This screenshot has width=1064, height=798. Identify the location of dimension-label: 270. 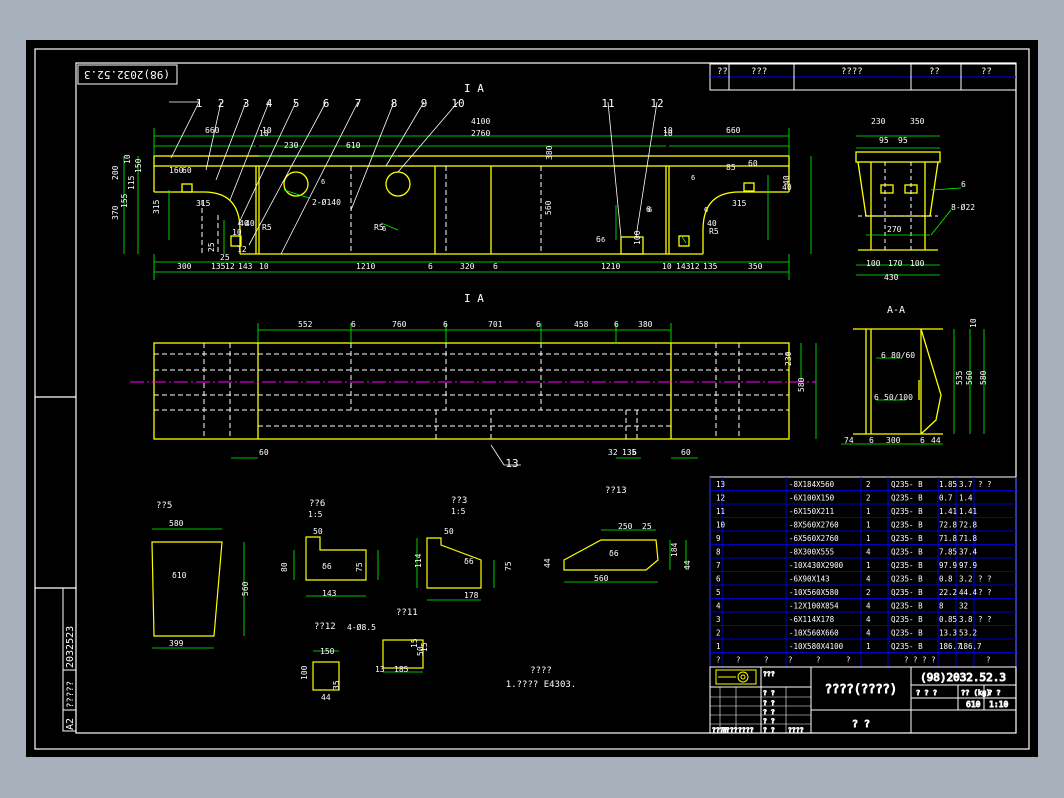
(894, 229).